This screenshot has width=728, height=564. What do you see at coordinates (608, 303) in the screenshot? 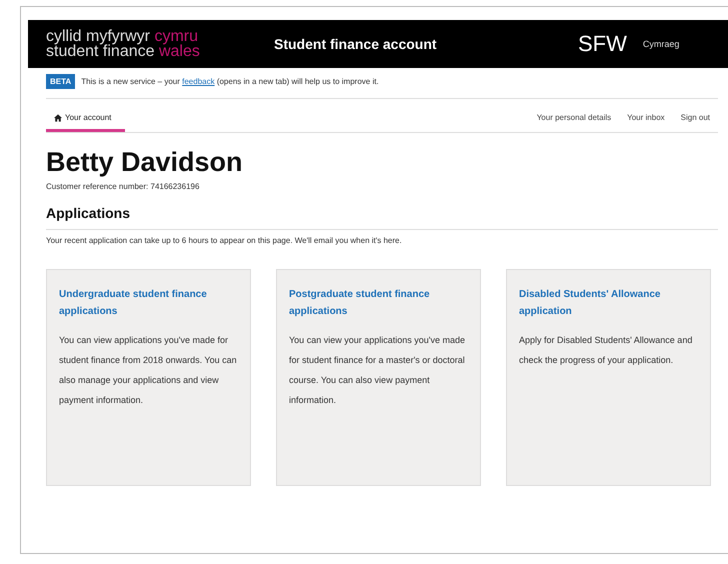
I see `card-link: Disabled Students' Allowance application` at bounding box center [608, 303].